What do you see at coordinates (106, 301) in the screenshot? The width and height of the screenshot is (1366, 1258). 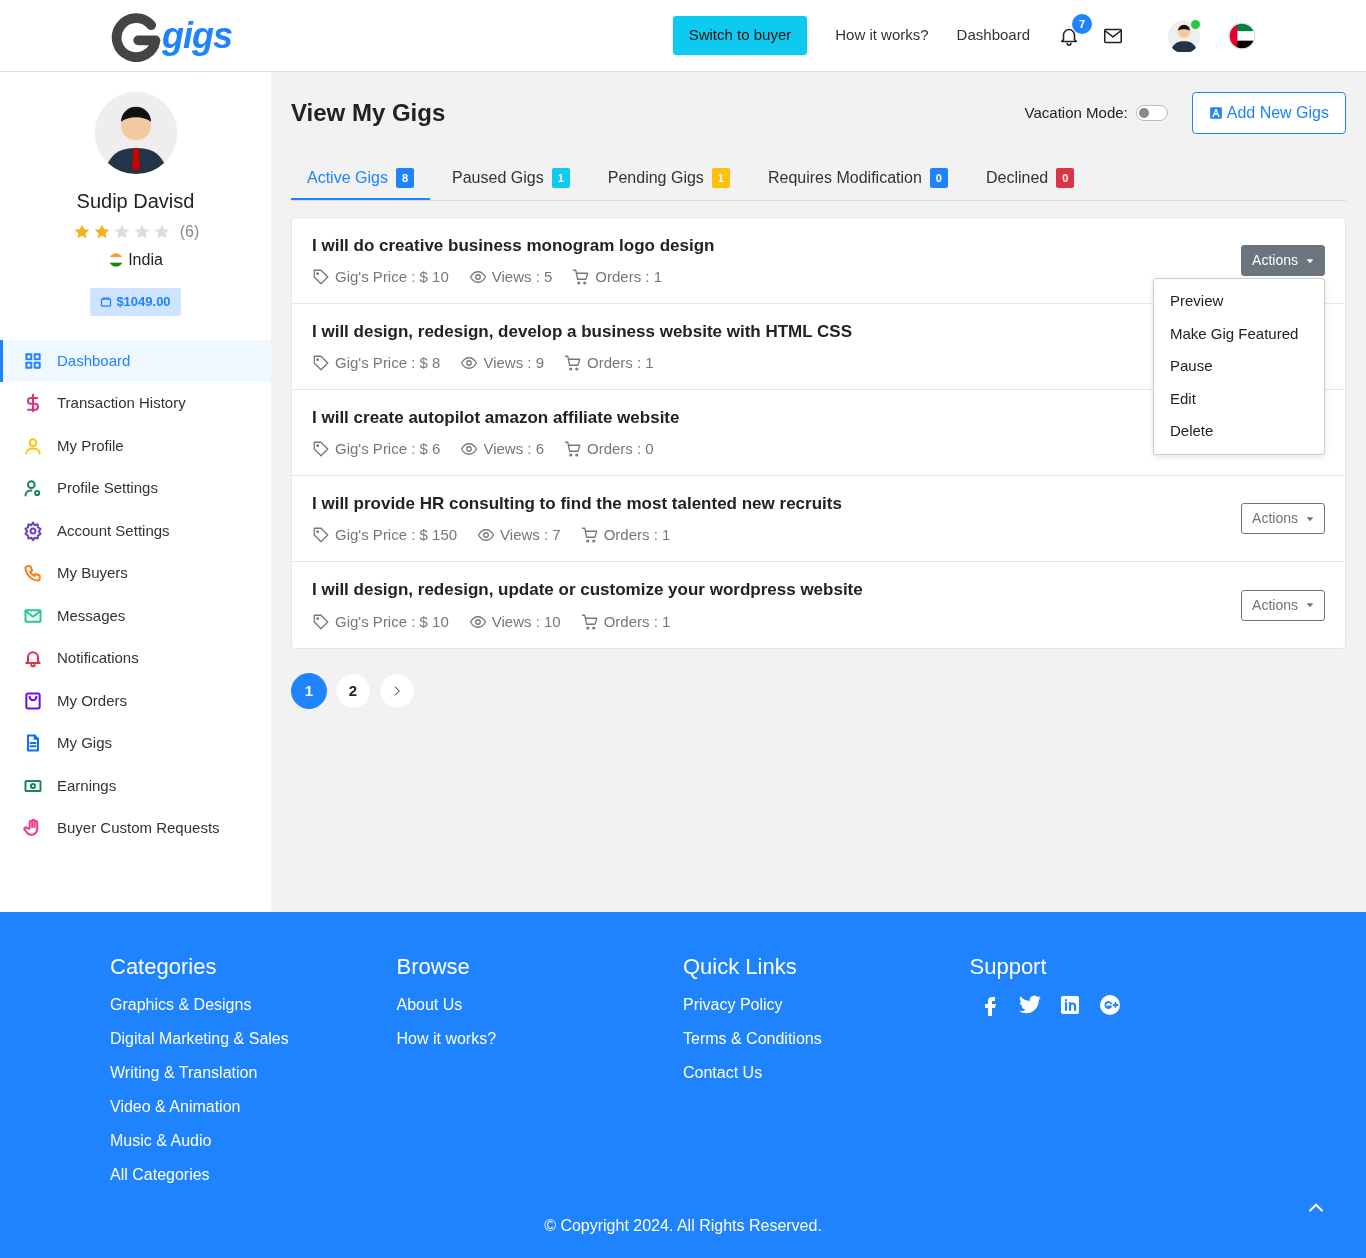 I see `wallet-icon` at bounding box center [106, 301].